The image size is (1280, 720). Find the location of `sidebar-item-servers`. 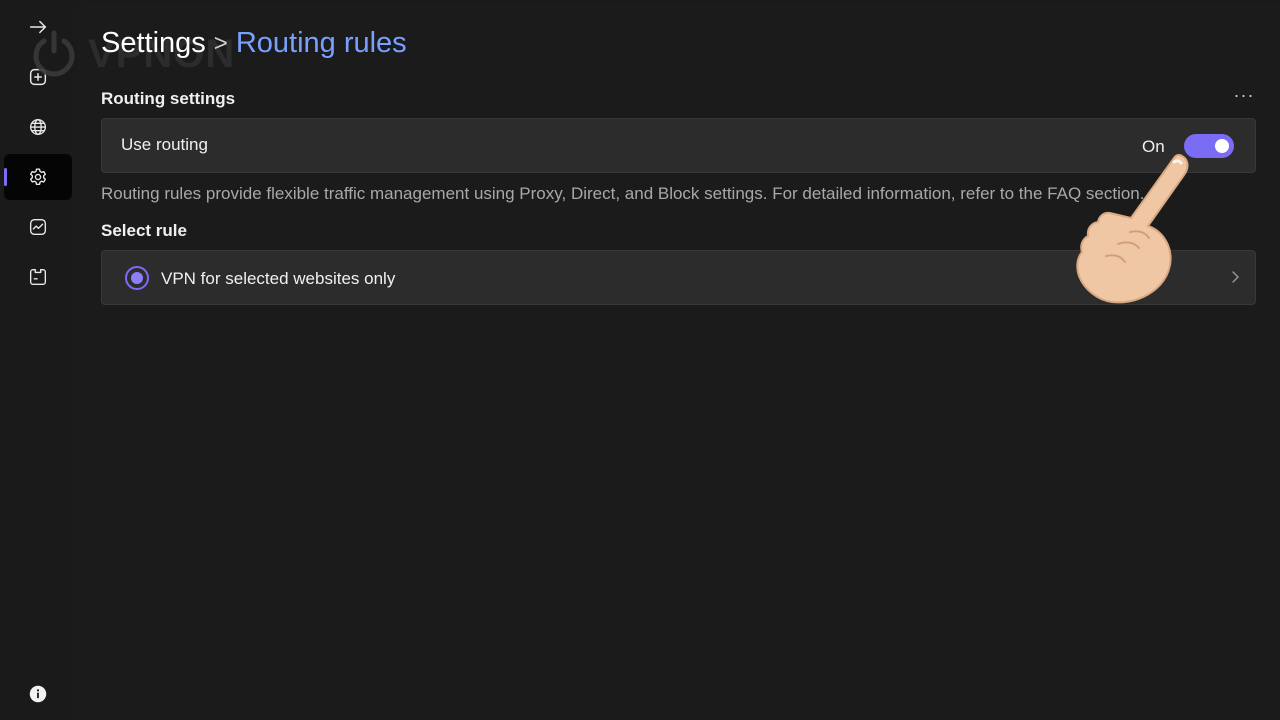

sidebar-item-servers is located at coordinates (38, 127).